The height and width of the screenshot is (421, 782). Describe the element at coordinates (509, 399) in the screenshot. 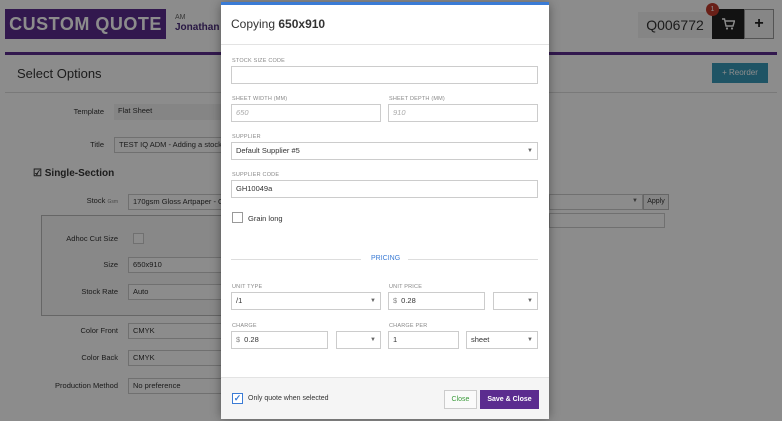

I see `save-and-close-button: Save & Close` at that location.